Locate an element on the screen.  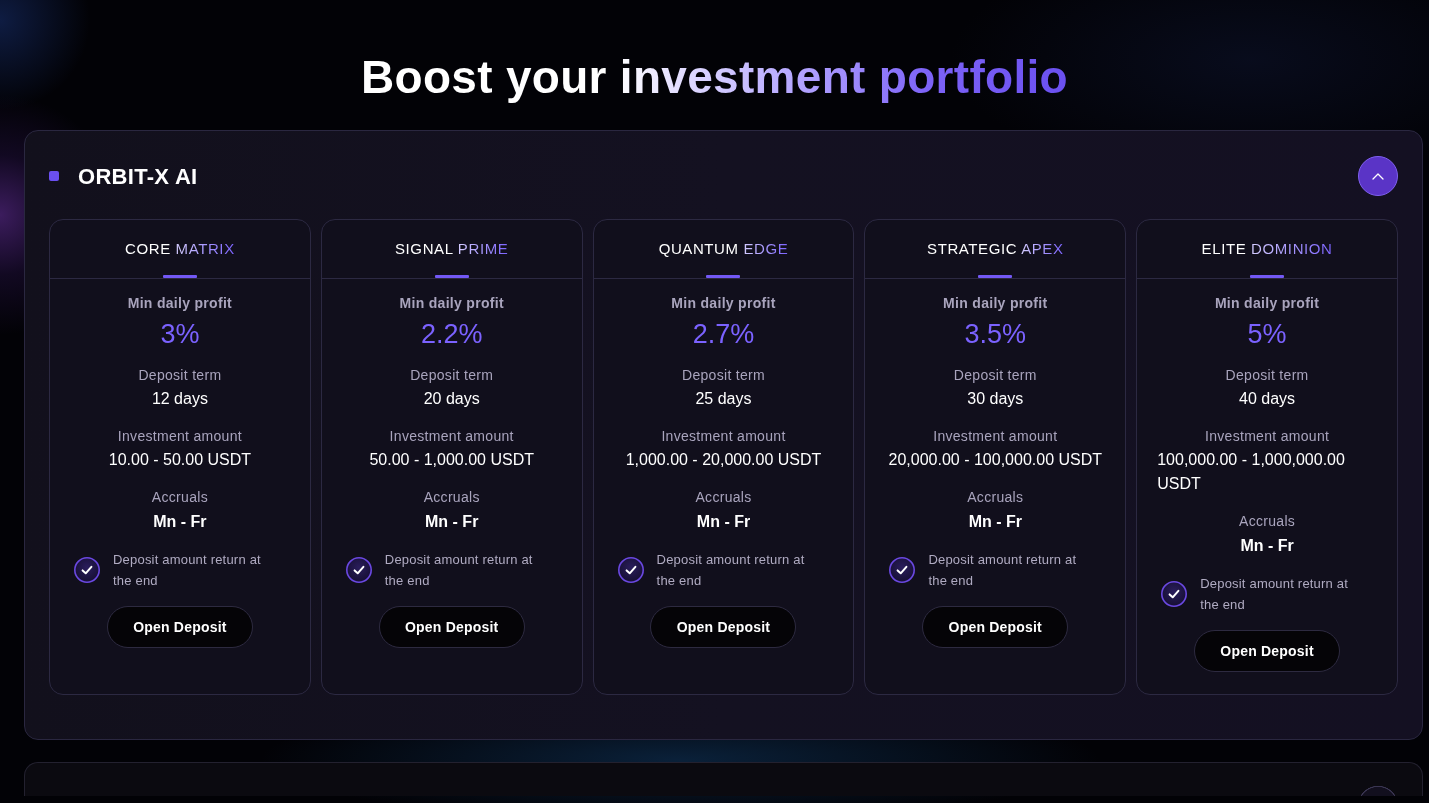
profit-percent: 2.2% is located at coordinates (451, 334).